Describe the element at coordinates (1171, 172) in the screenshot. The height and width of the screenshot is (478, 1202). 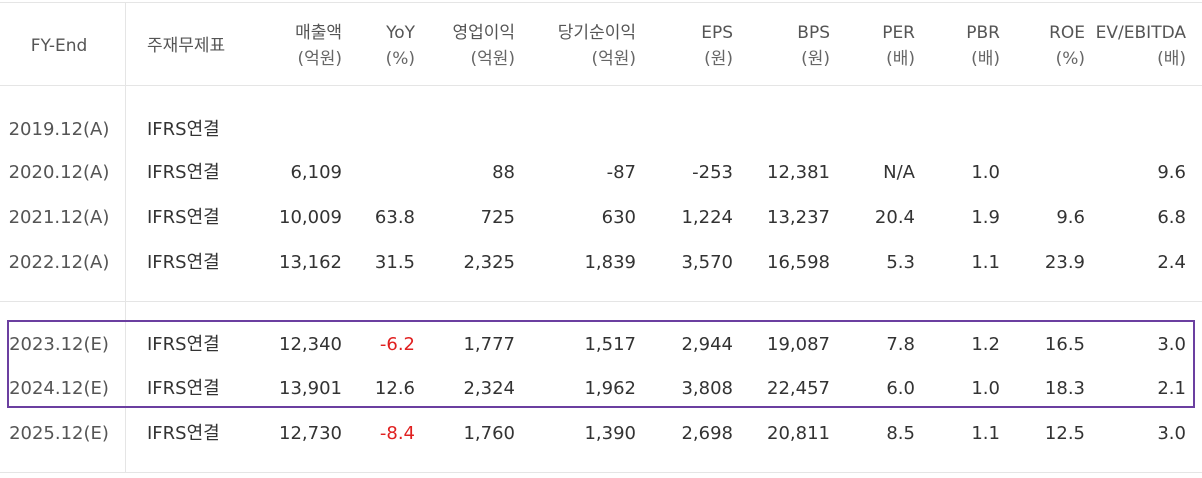
I see `ev-ebitda-cell: 9.6` at that location.